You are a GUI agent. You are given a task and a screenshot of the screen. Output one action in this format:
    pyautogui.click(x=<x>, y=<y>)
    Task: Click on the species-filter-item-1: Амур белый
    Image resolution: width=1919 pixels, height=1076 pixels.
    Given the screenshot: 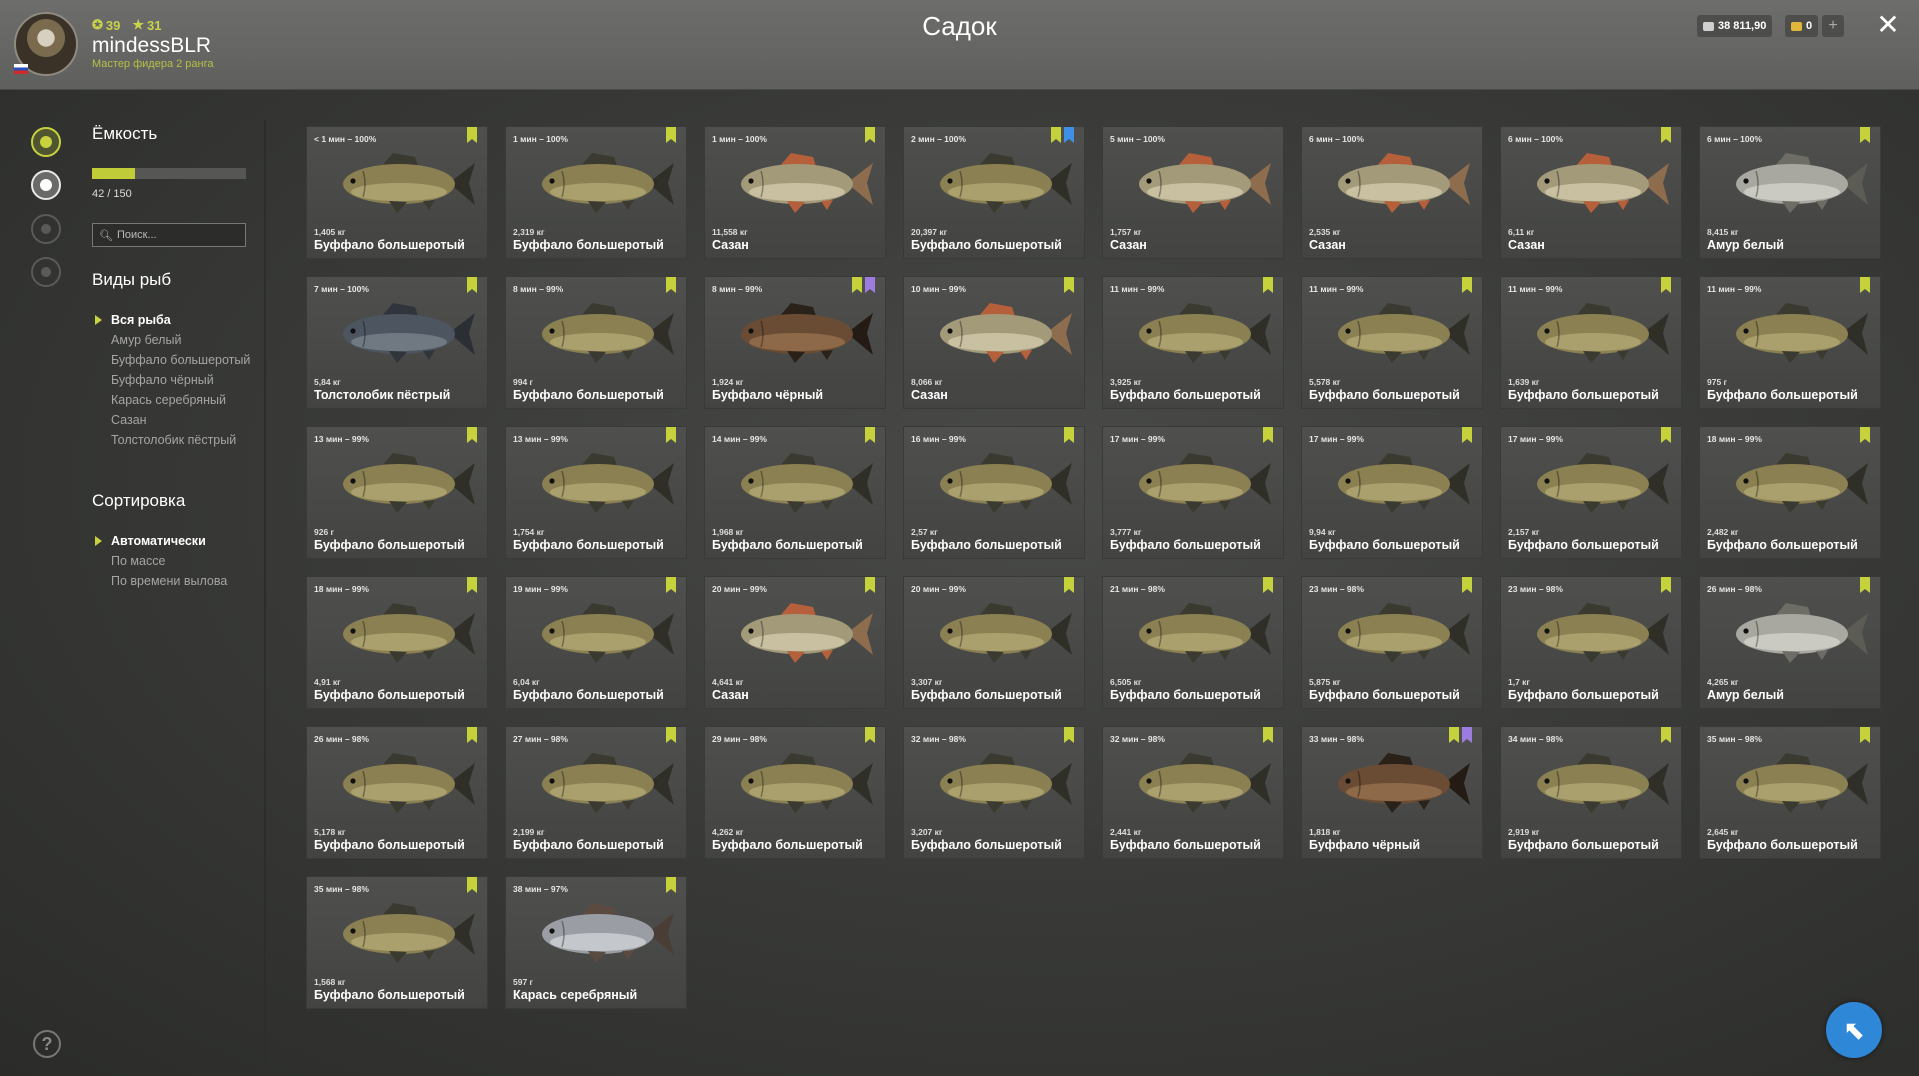 What is the action you would take?
    pyautogui.click(x=172, y=340)
    